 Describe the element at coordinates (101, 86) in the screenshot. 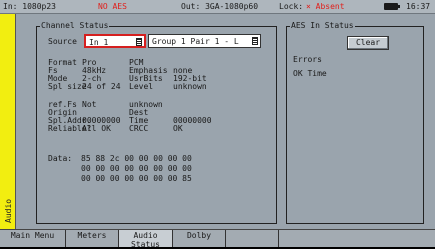

I see `status-field-3-1: 24 of 24` at that location.